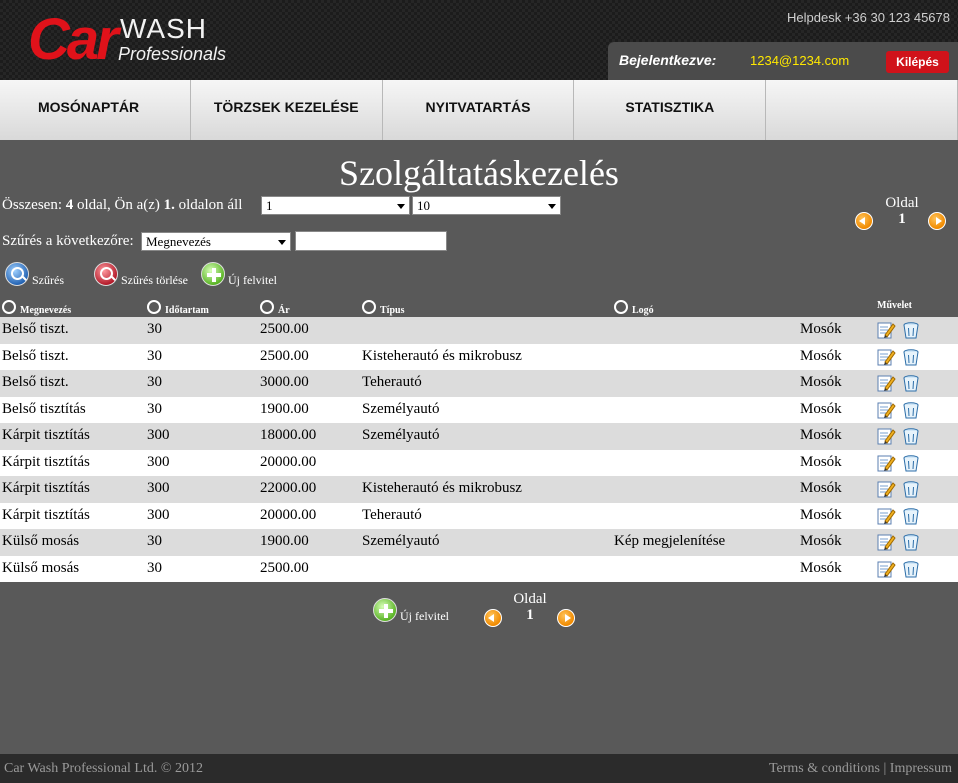 This screenshot has width=958, height=783. Describe the element at coordinates (187, 310) in the screenshot. I see `column-label-duration: Időtartam` at that location.